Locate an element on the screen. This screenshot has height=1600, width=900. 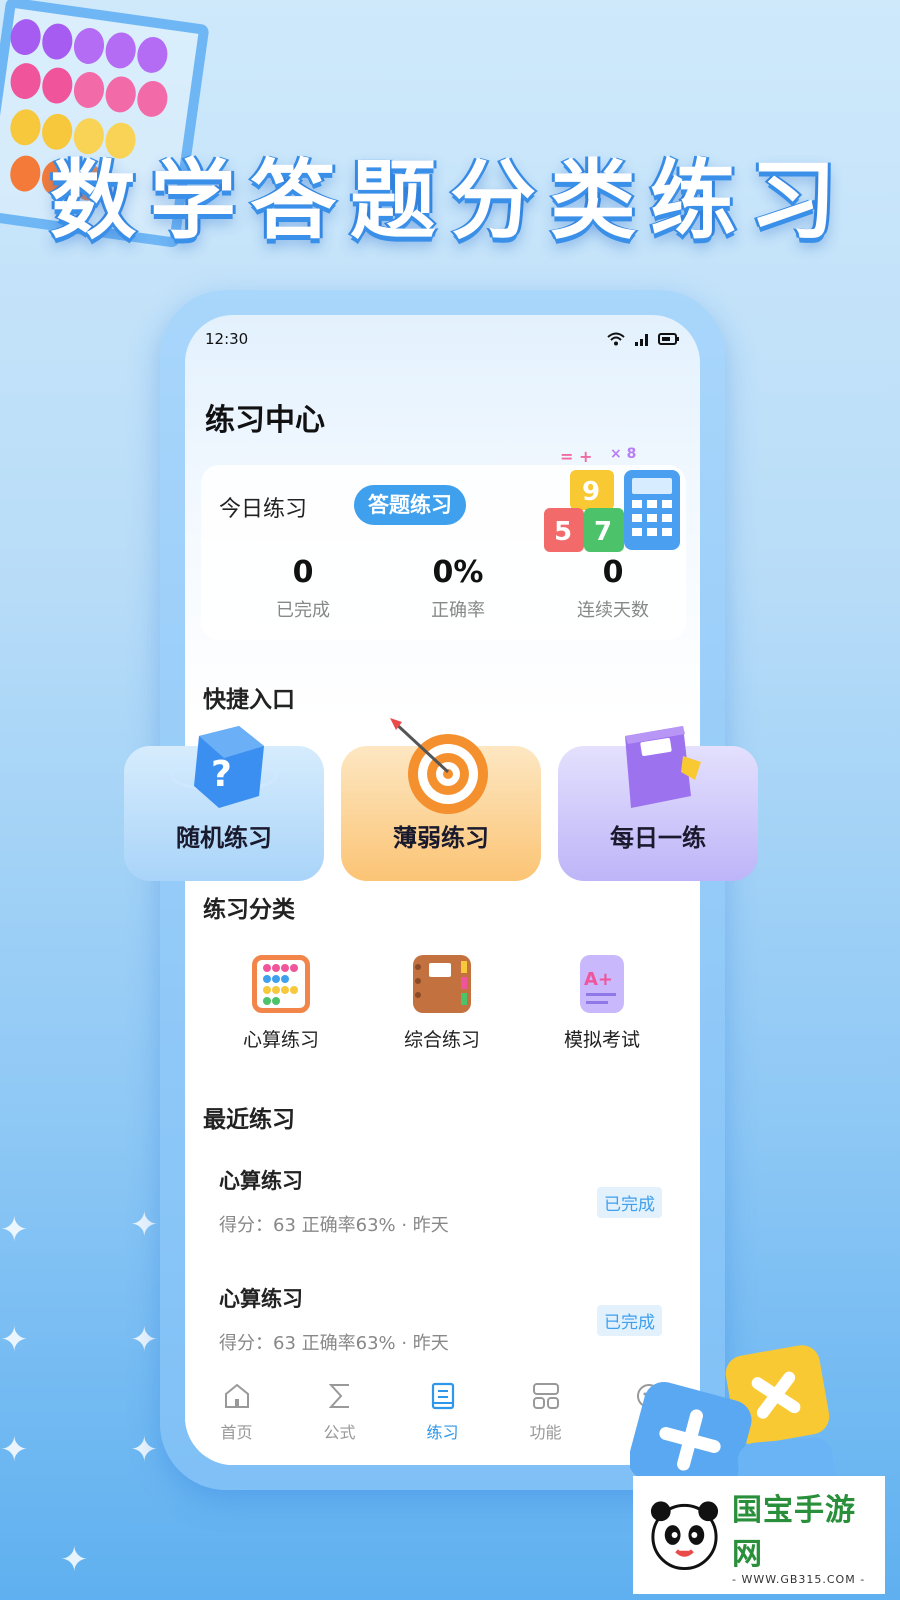
stat-value: 0% is located at coordinates (458, 572).